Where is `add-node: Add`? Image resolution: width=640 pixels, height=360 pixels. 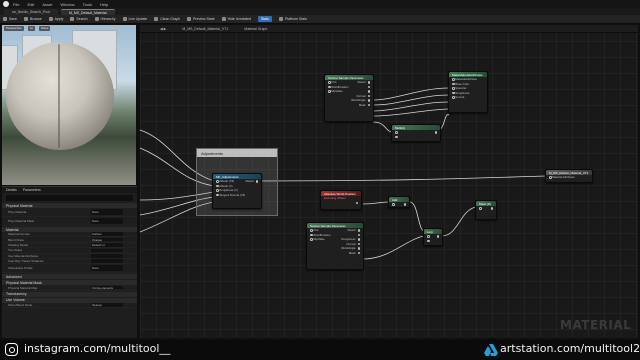 add-node: Add is located at coordinates (399, 202).